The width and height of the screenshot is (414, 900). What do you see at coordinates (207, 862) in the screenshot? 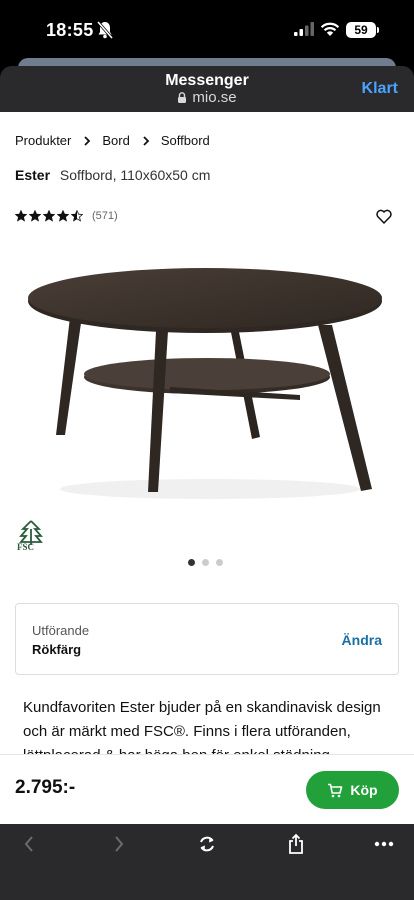
I see `browser-toolbar` at bounding box center [207, 862].